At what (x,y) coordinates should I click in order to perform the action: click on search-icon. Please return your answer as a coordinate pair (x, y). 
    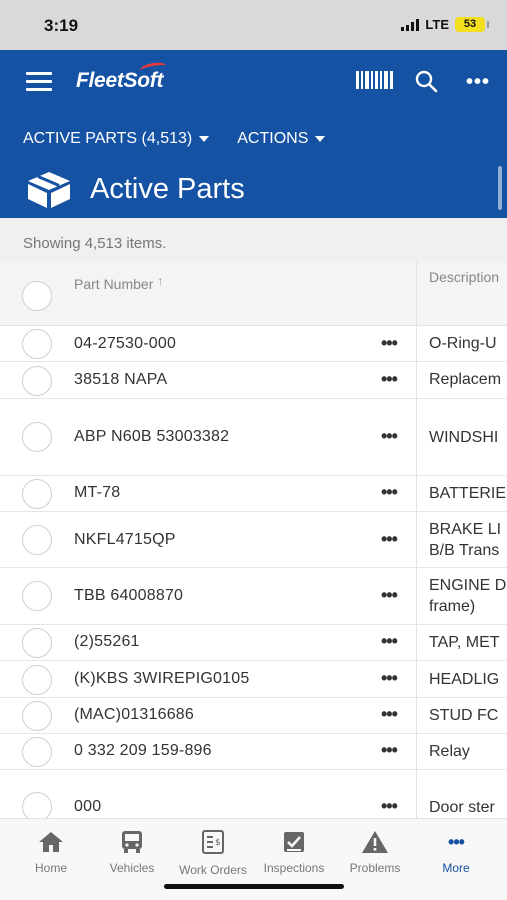
    Looking at the image, I should click on (426, 81).